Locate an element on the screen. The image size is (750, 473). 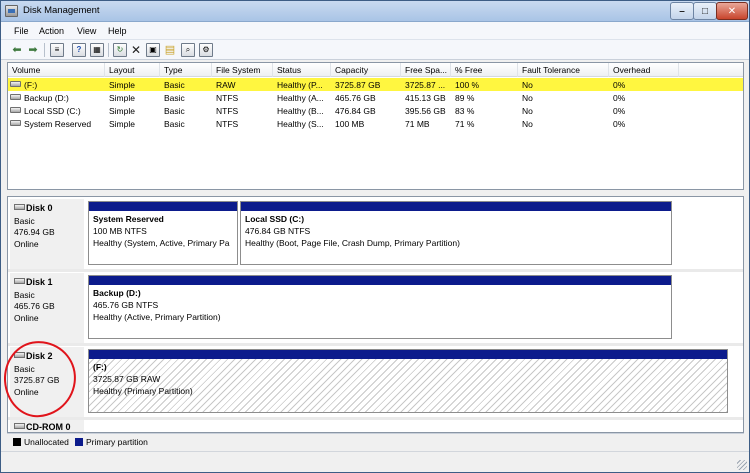
cdrom-0-info: CD-ROM 0 is located at coordinates (47, 426).